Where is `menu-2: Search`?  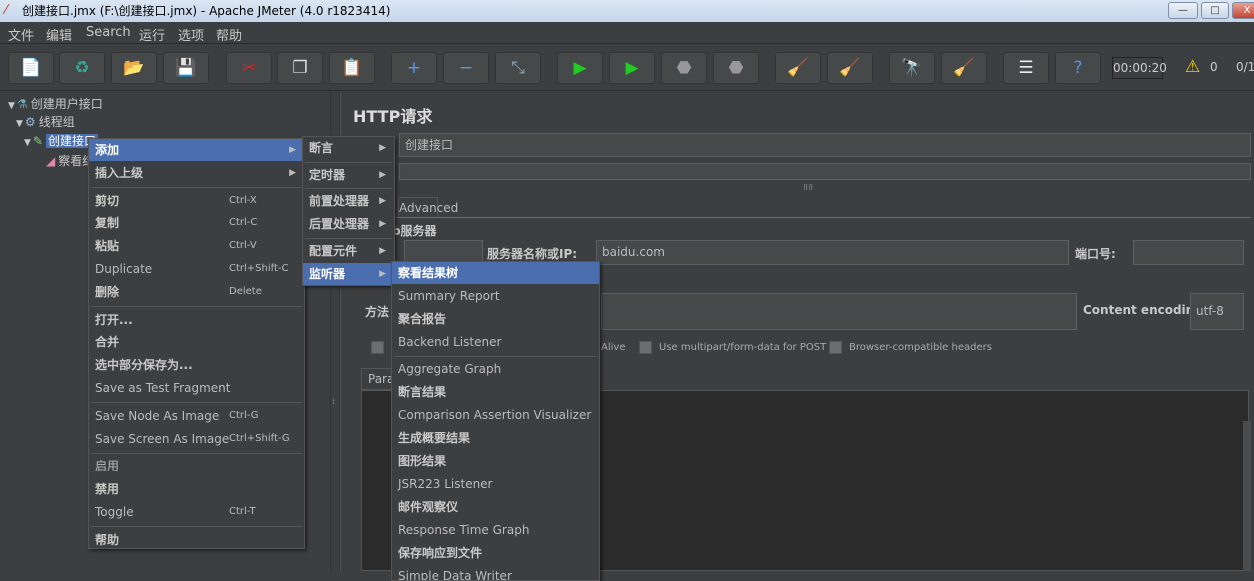
menu-2: Search is located at coordinates (108, 32).